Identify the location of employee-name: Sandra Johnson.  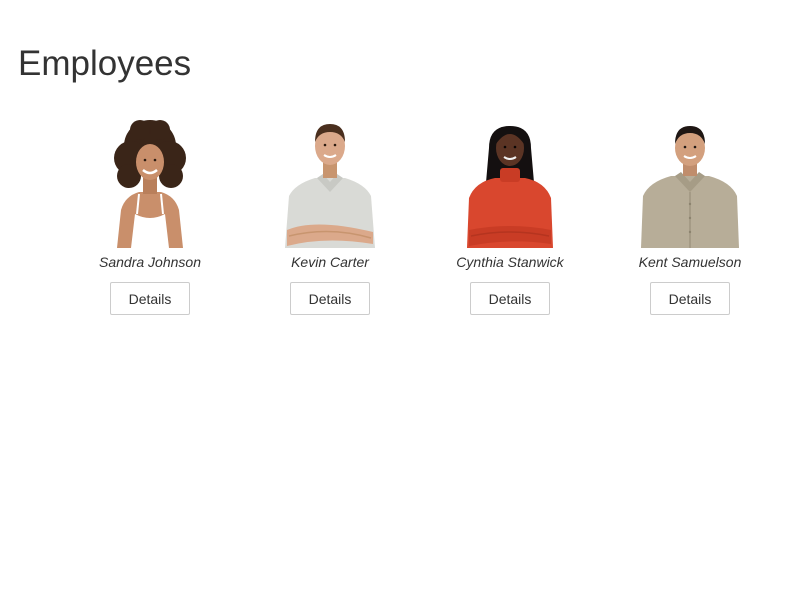
(150, 262).